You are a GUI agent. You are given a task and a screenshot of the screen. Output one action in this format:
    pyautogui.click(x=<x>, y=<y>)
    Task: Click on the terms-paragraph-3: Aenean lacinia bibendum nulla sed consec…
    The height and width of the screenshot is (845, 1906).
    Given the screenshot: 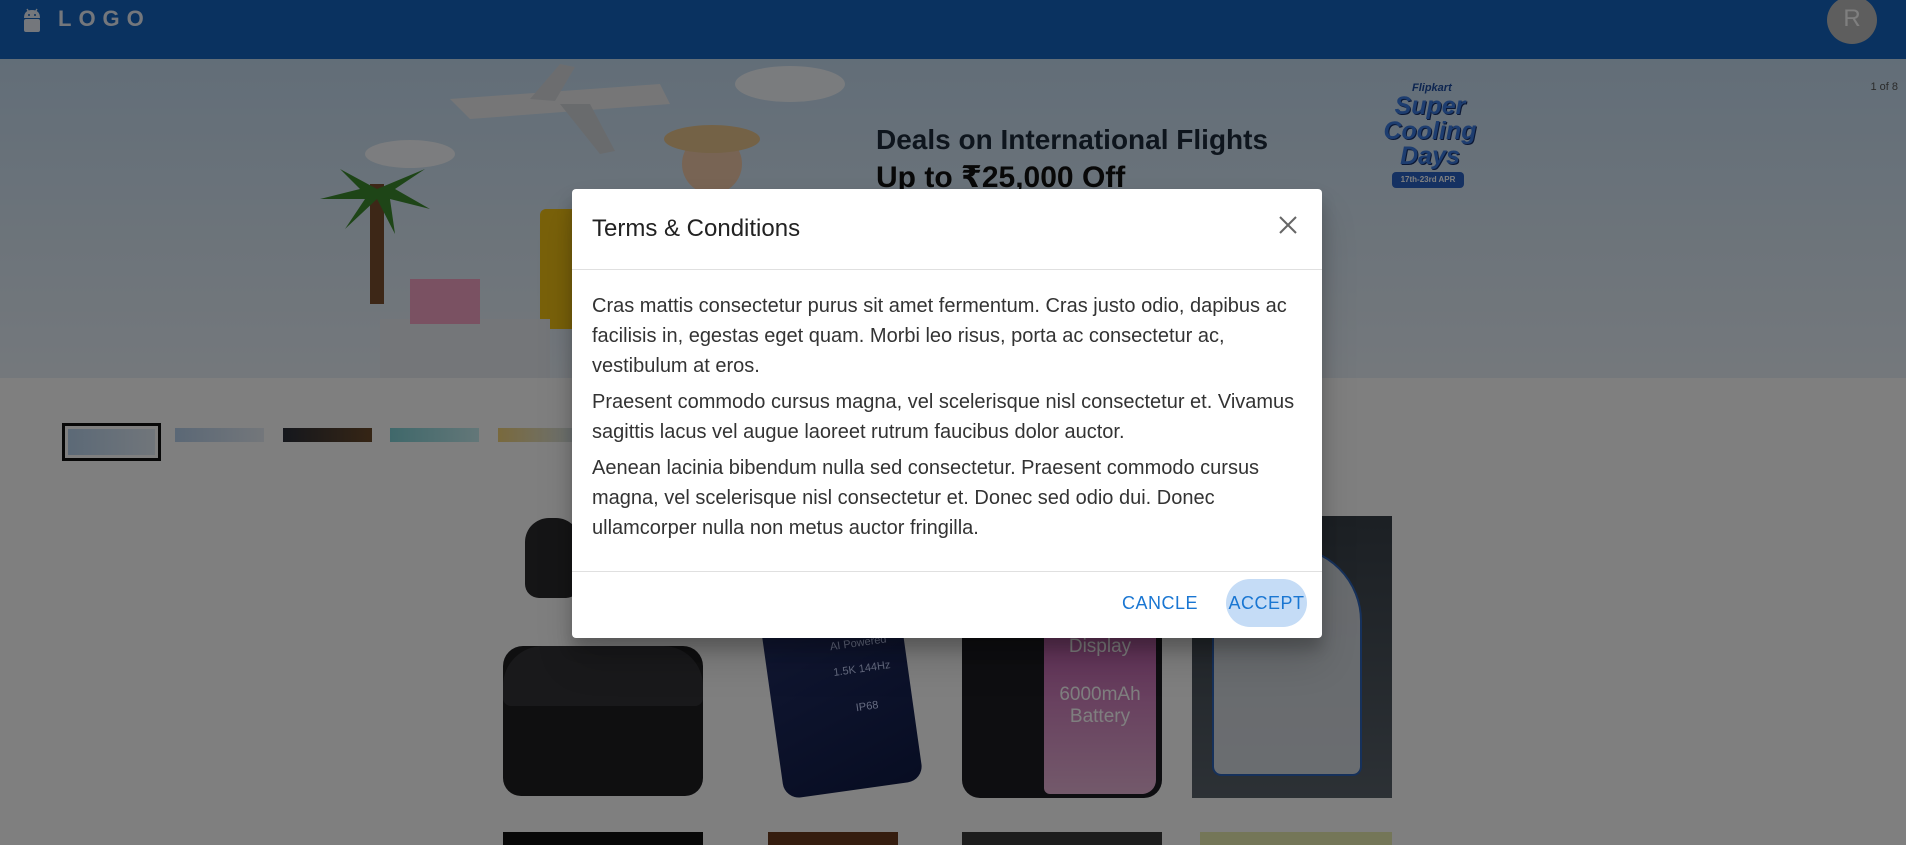 What is the action you would take?
    pyautogui.click(x=926, y=498)
    